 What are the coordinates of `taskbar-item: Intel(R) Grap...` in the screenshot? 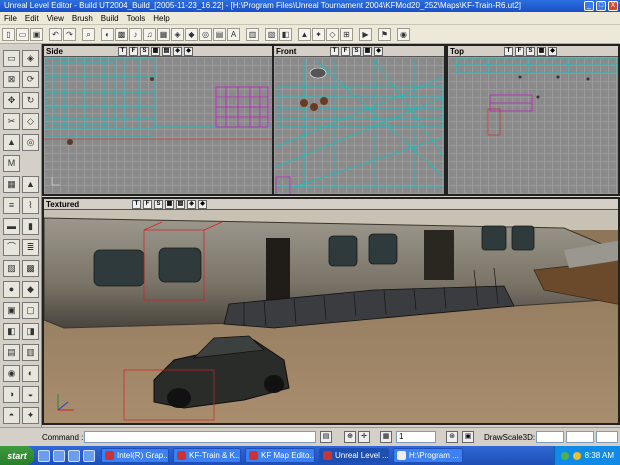 It's located at (135, 455).